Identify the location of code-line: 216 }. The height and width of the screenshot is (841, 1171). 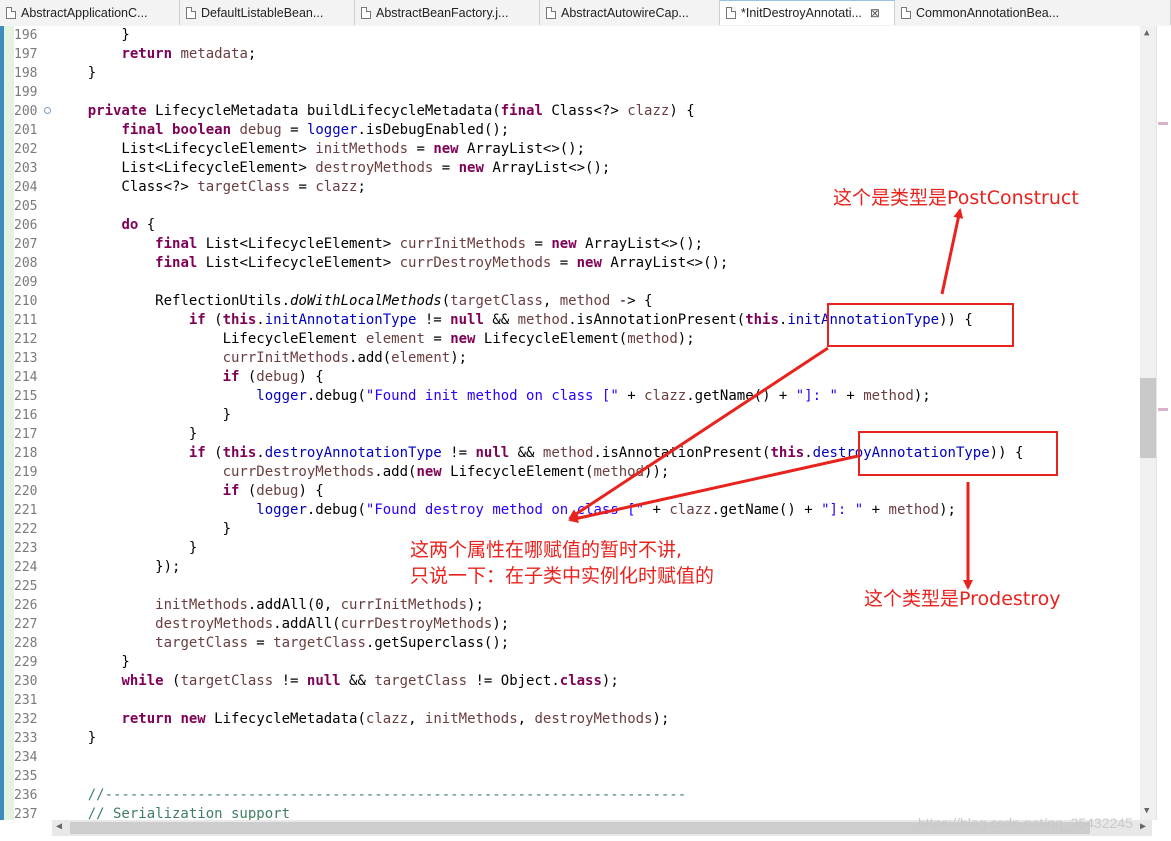
(577, 415).